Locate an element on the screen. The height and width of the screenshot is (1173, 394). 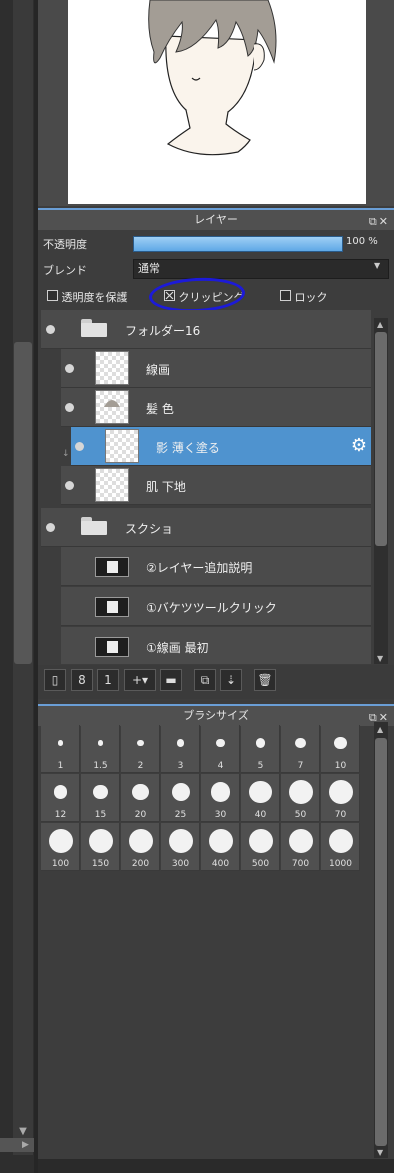
screenshot-thumbnail is located at coordinates (112, 647).